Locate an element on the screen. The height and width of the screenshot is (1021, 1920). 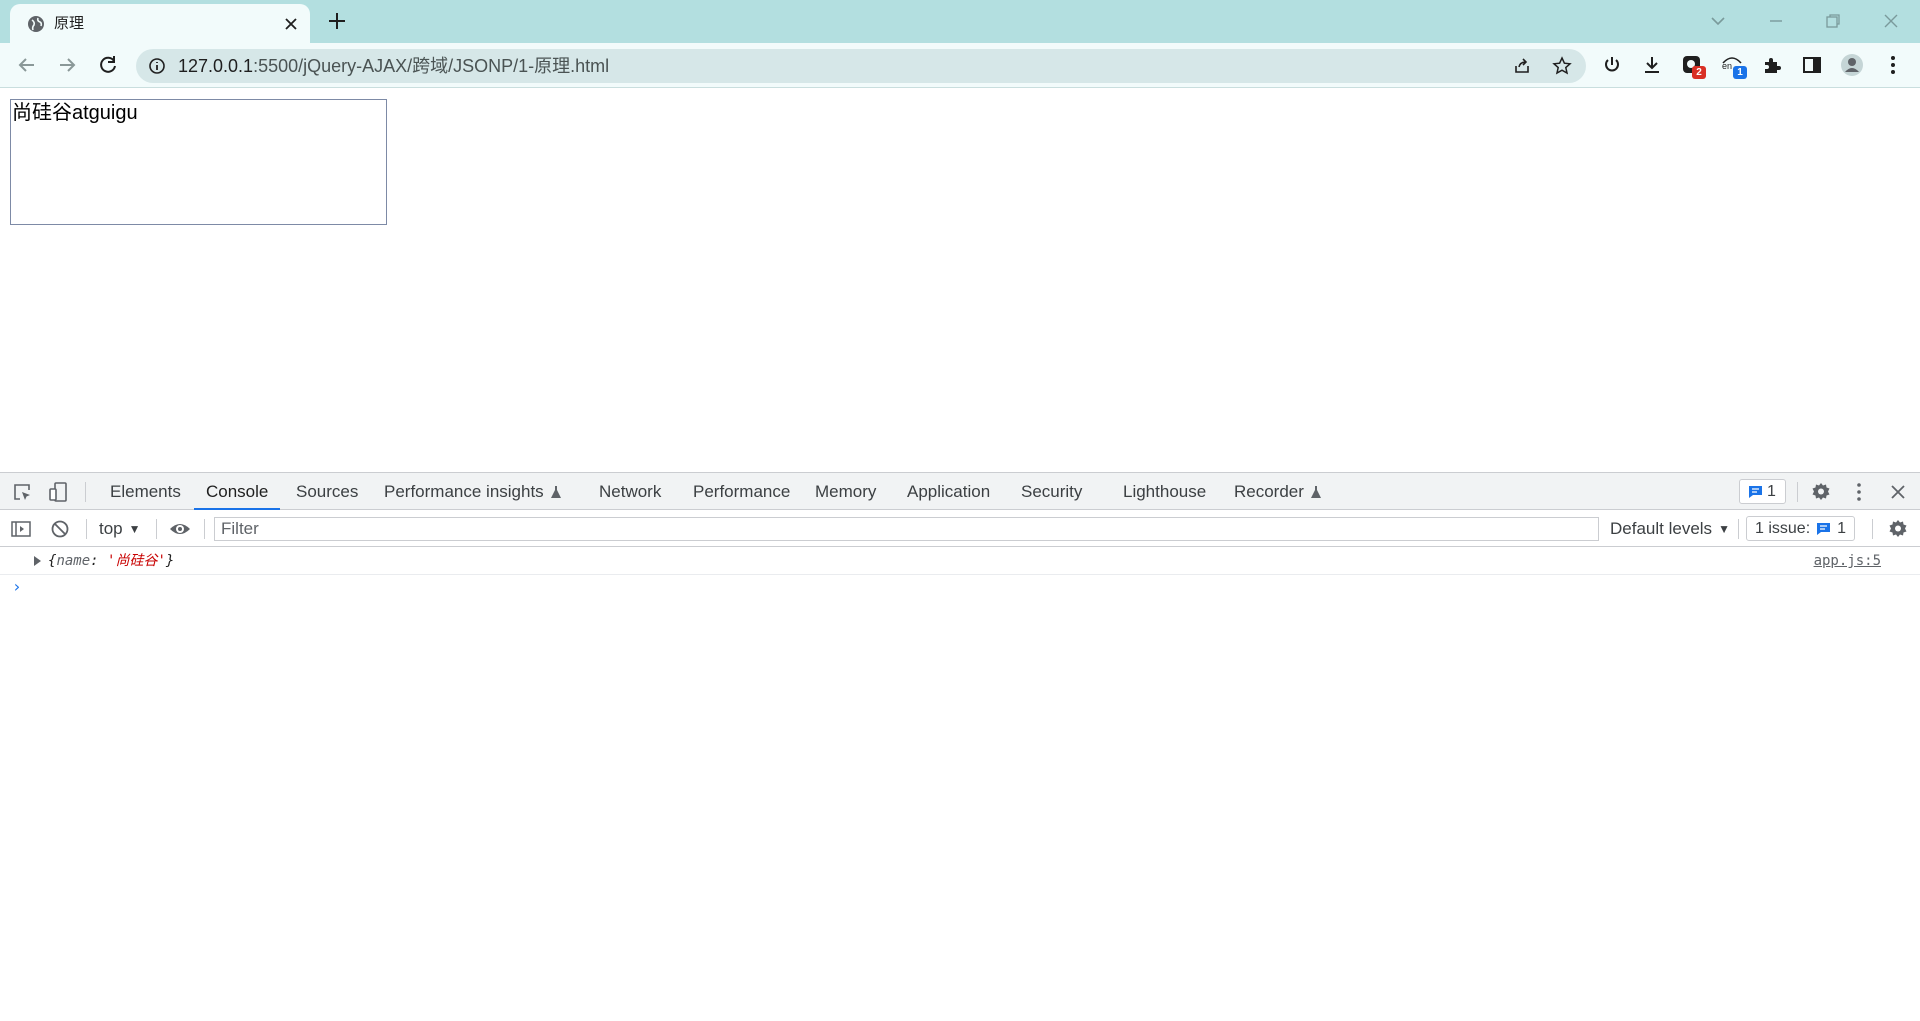
url-host: 127.0.0.1 is located at coordinates (216, 66).